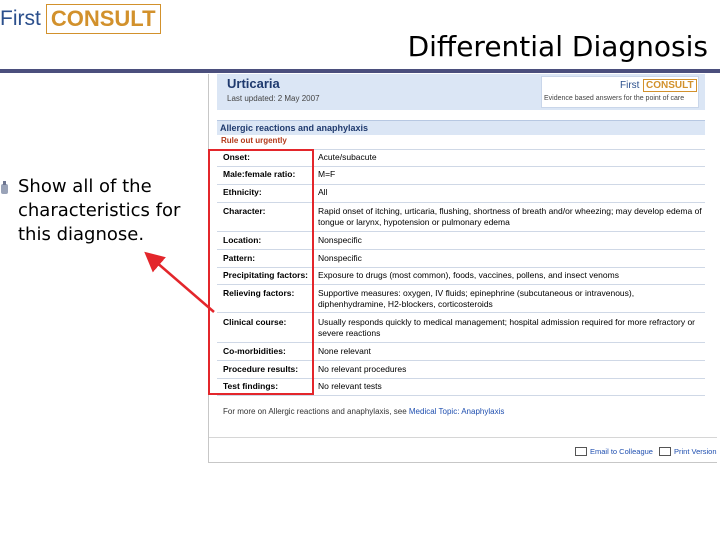 The height and width of the screenshot is (540, 720). Describe the element at coordinates (294, 128) in the screenshot. I see `section-heading: Allergic reactions and anaphylaxis` at that location.